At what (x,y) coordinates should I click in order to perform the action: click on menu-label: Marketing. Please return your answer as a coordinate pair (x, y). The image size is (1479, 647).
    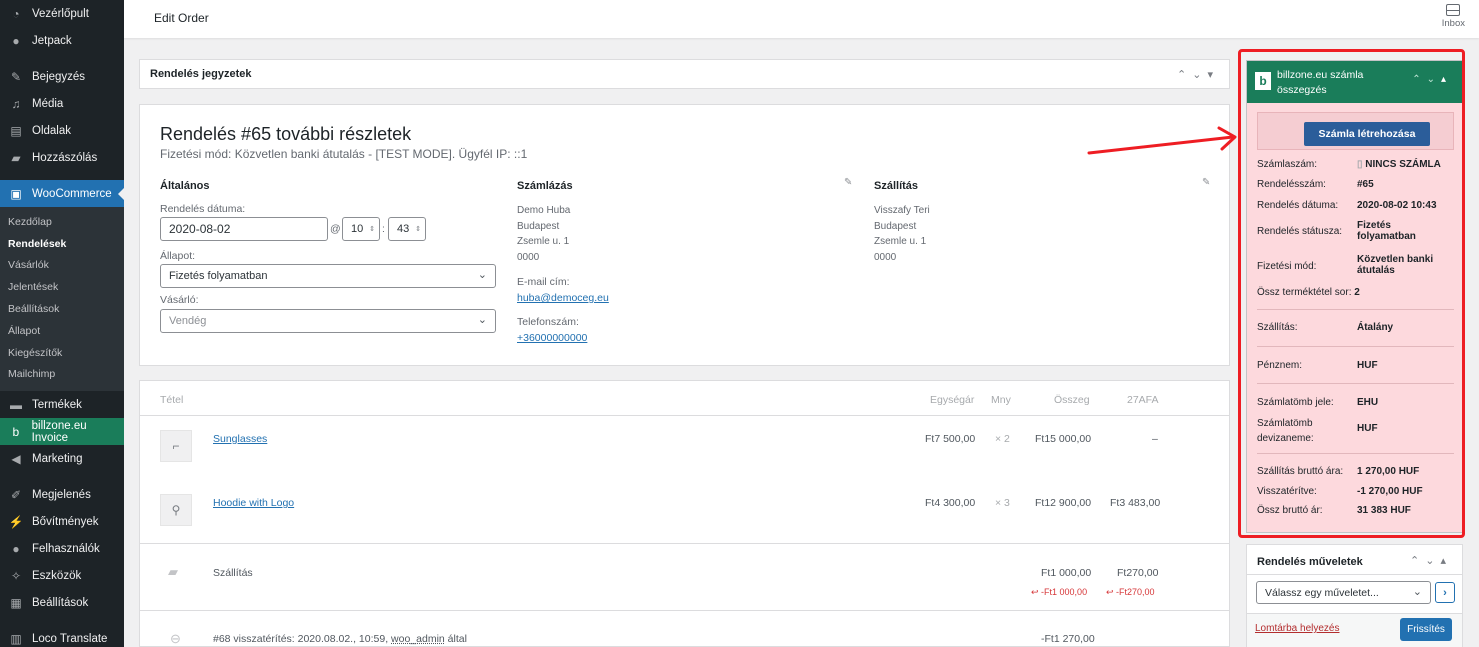
    Looking at the image, I should click on (57, 458).